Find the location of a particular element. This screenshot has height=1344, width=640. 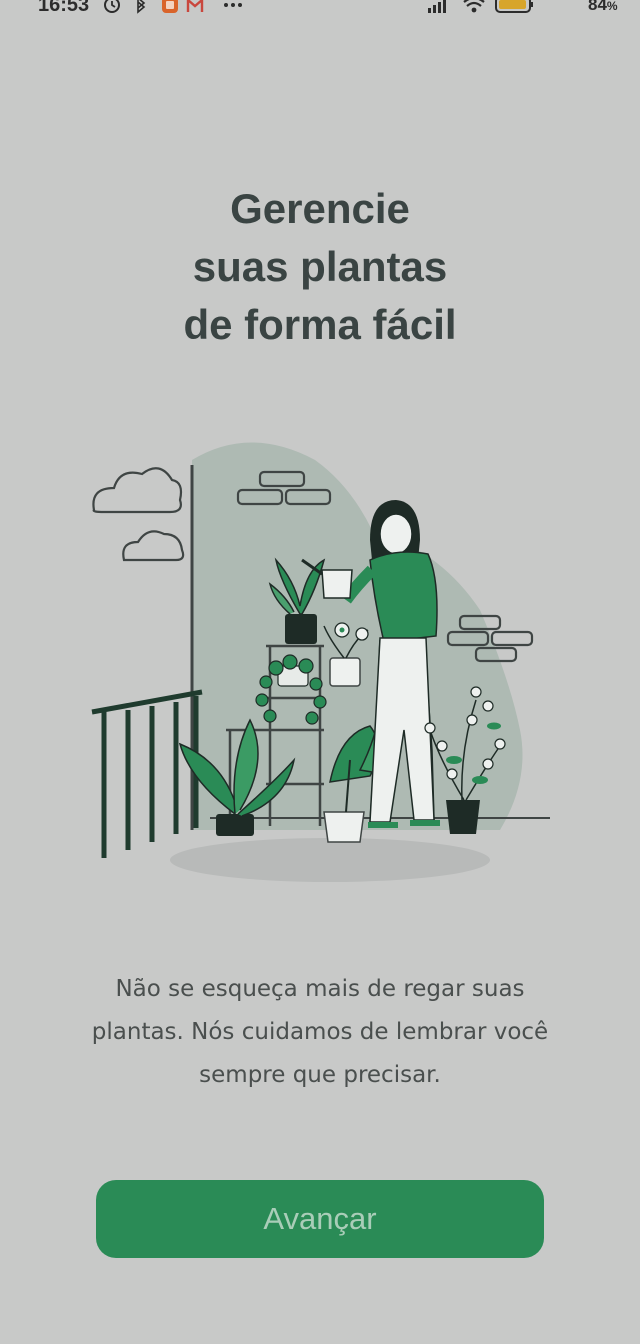

status-bar: 16:53 84% is located at coordinates (320, 11).